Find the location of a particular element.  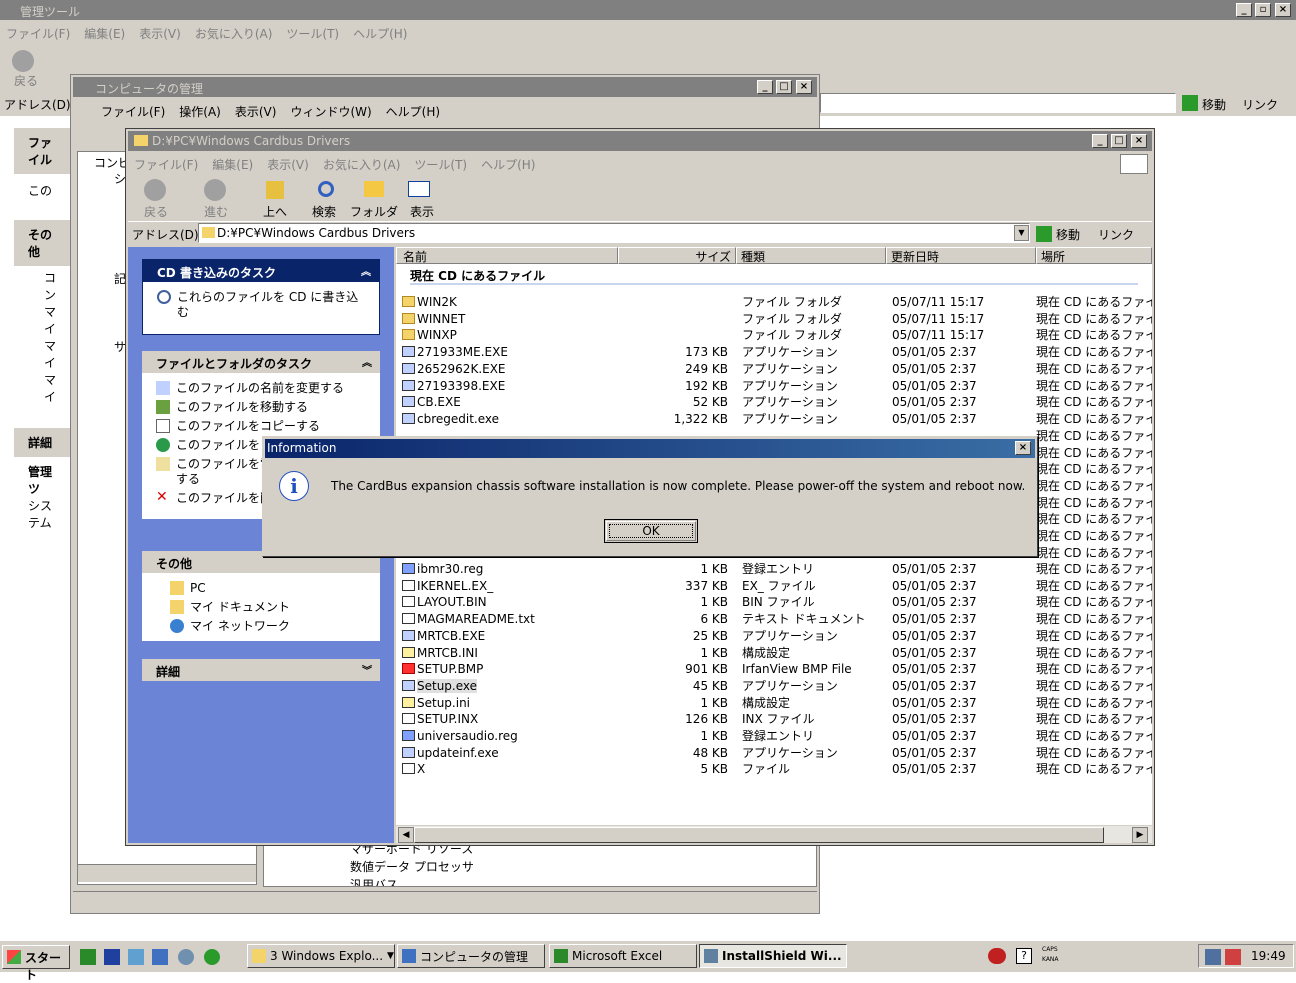

dialog-titlebar: Information is located at coordinates (650, 448).